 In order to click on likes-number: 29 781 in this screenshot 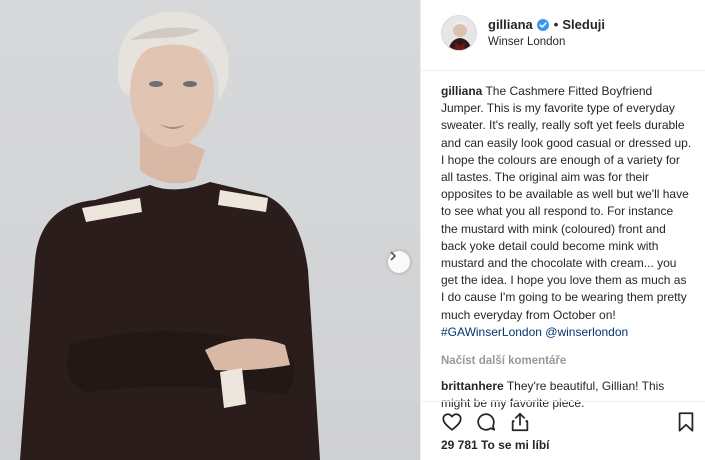, I will do `click(459, 445)`.